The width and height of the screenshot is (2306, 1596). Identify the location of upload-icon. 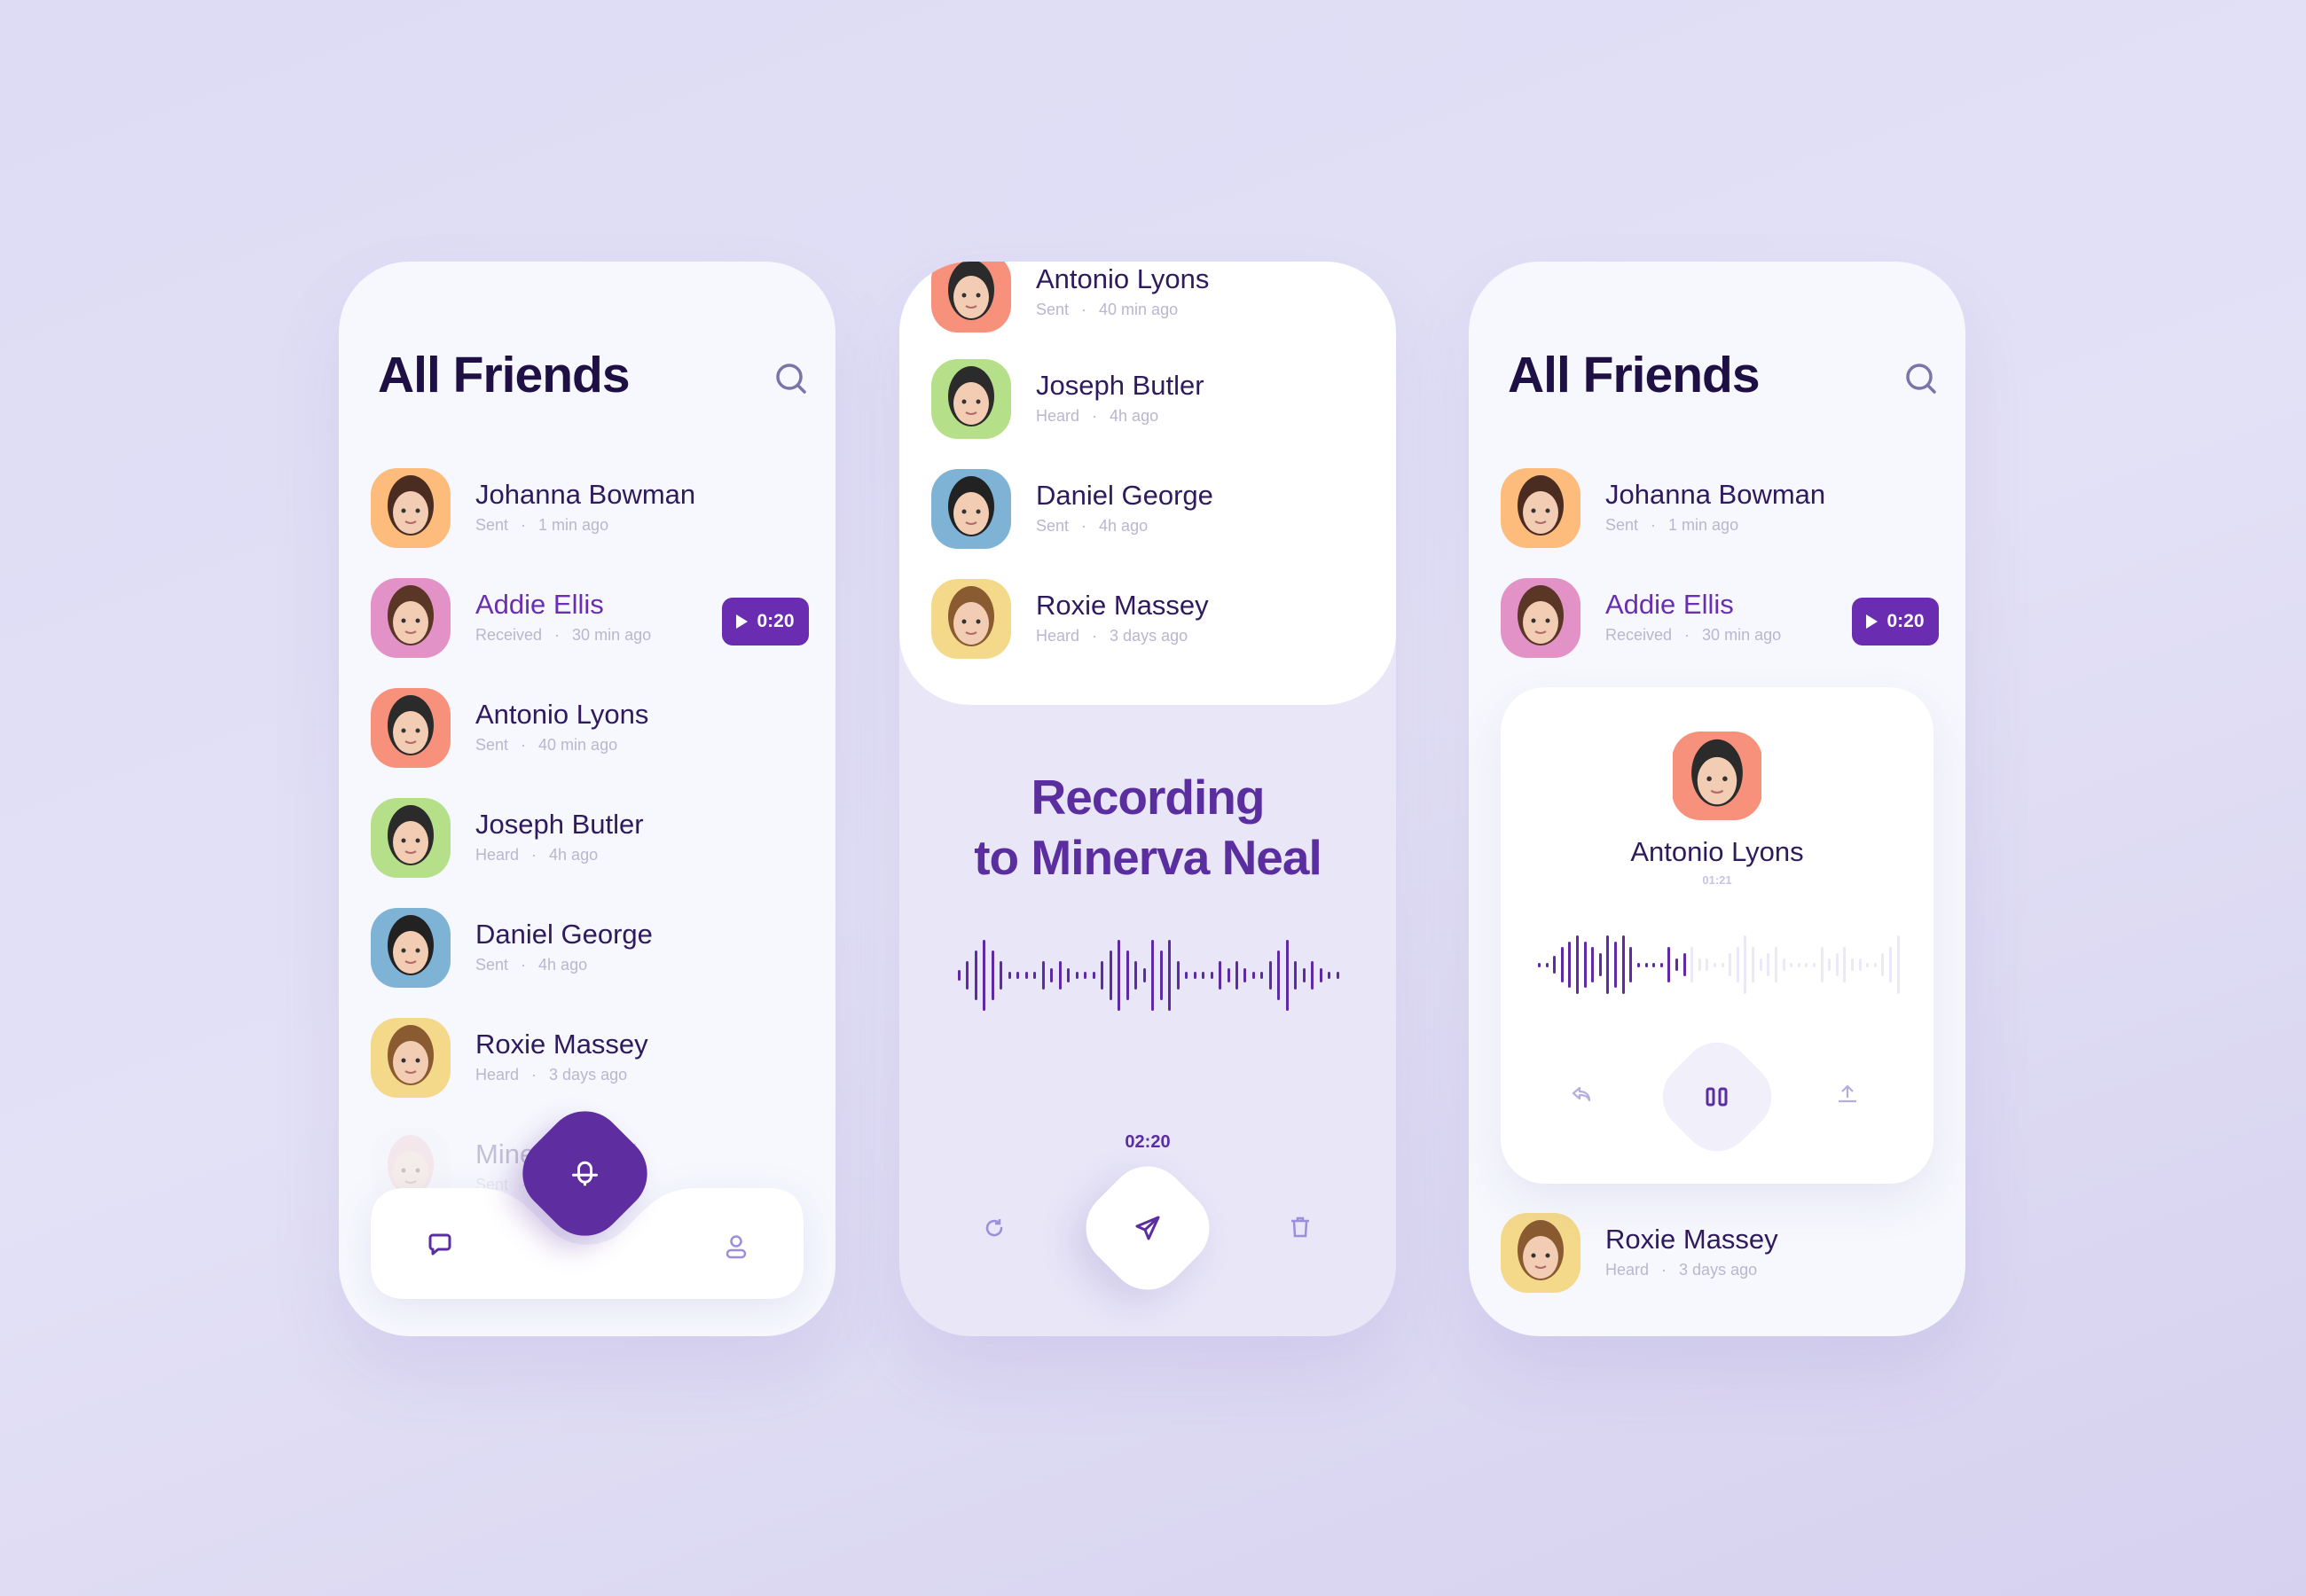
(1847, 1094).